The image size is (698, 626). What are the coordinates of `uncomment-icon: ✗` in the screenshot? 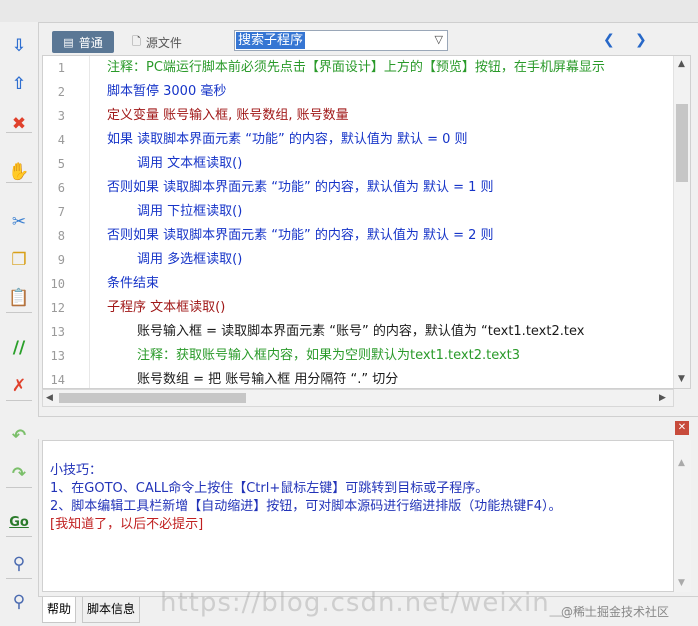 It's located at (19, 386).